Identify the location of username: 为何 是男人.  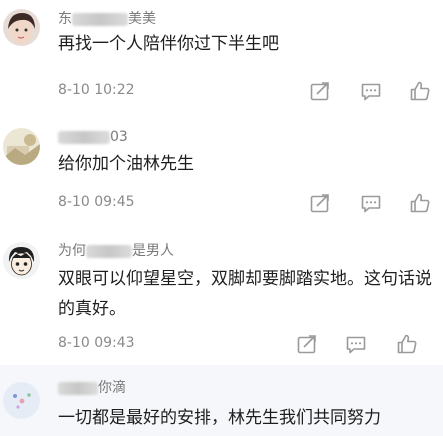
(116, 250).